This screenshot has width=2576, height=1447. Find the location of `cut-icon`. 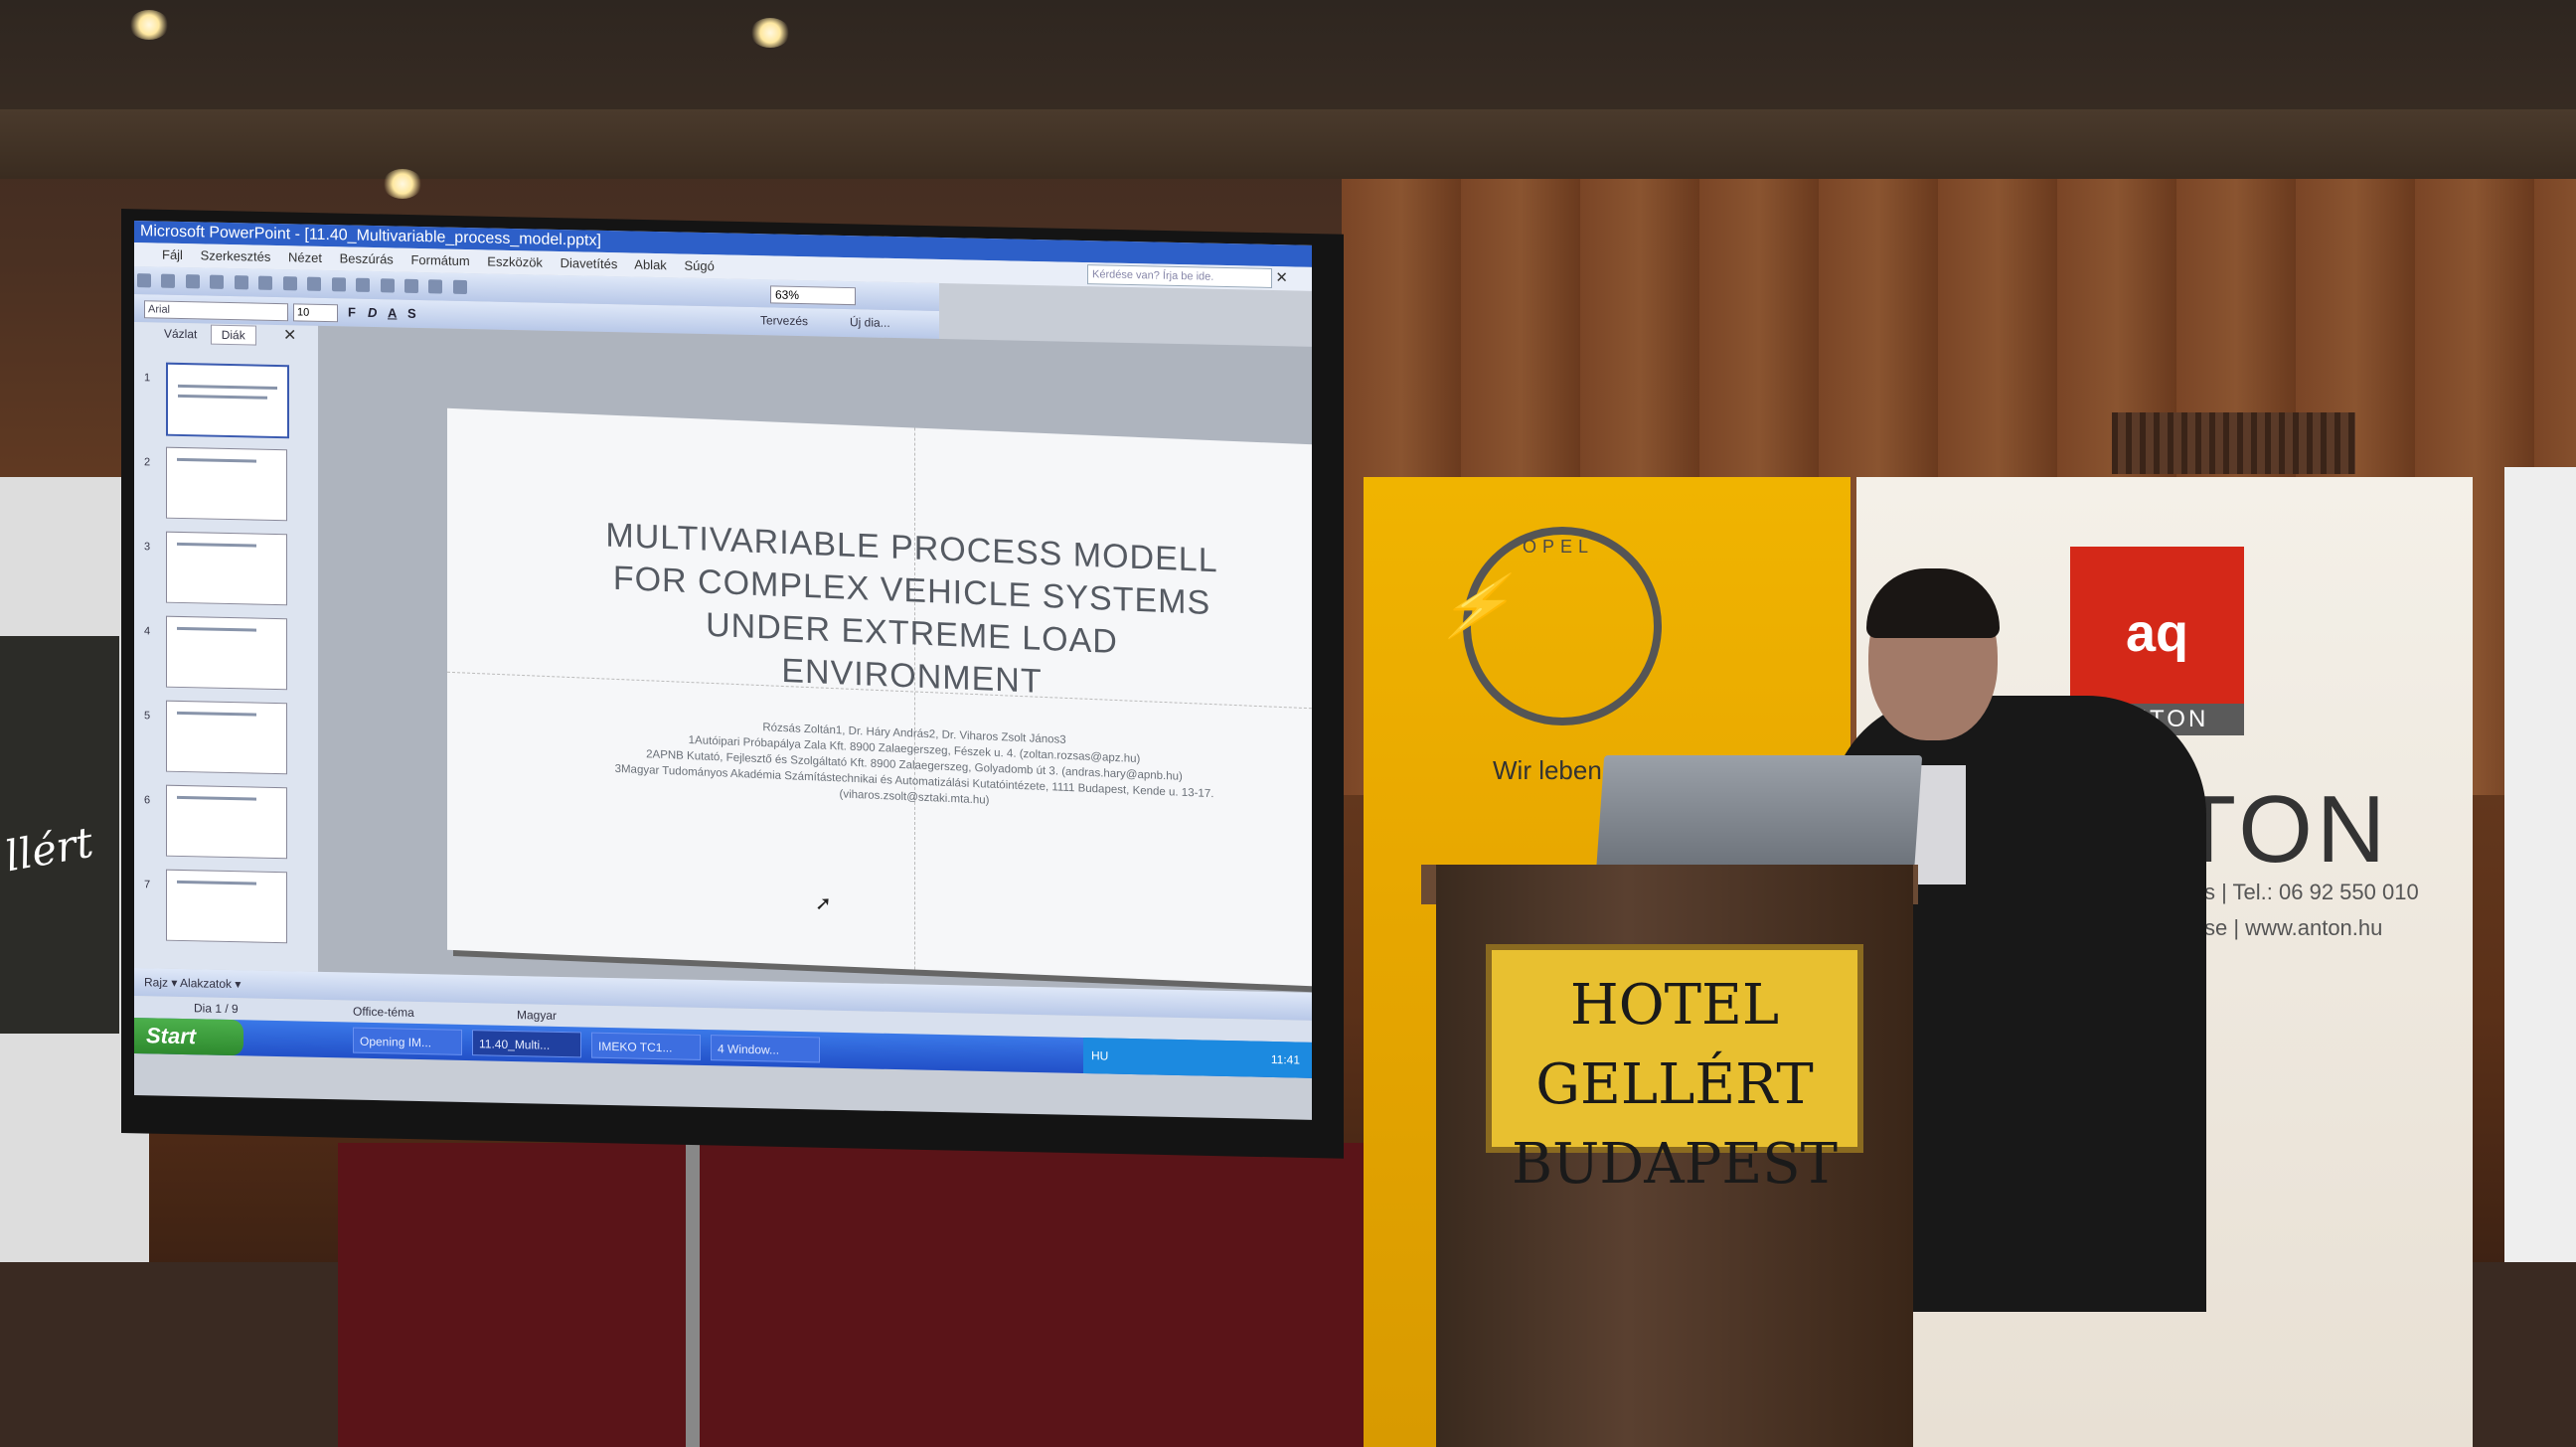

cut-icon is located at coordinates (289, 283).